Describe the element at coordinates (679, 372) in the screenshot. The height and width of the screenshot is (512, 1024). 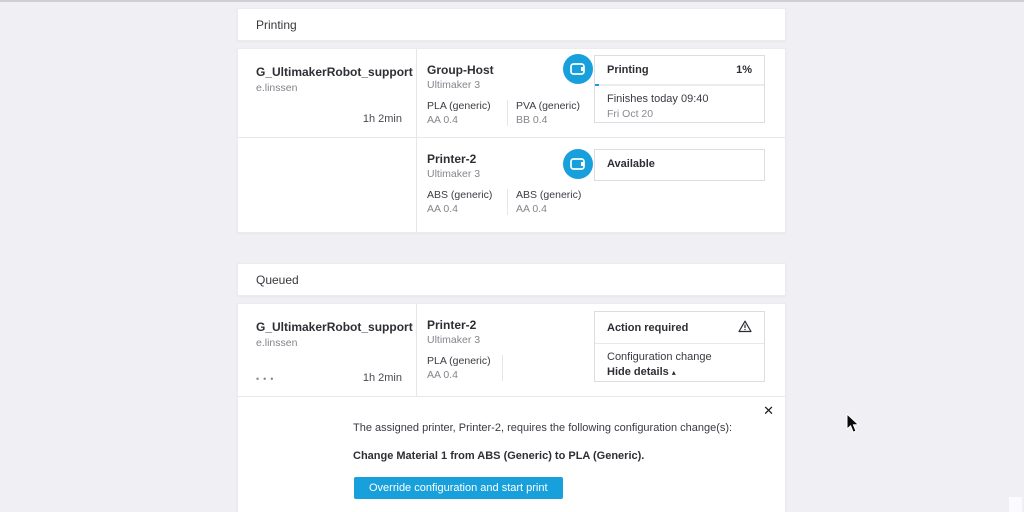
I see `hide-details-toggle: Hide details ▴` at that location.